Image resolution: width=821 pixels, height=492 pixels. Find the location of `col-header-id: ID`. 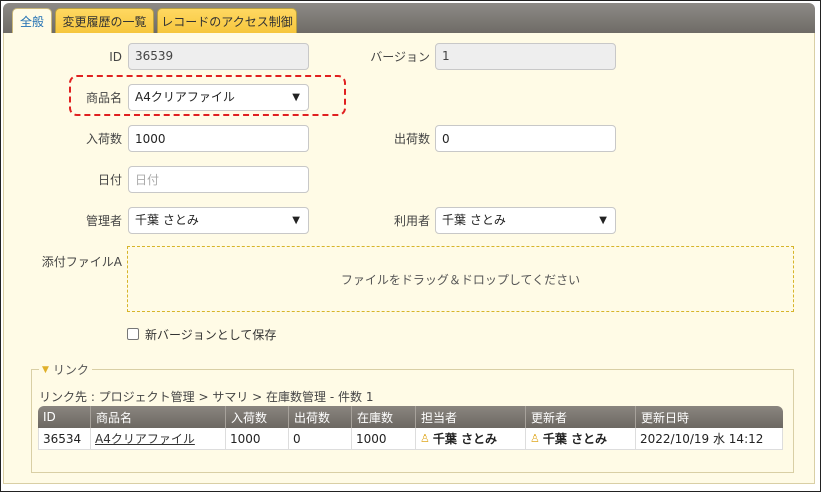

col-header-id: ID is located at coordinates (64, 417).